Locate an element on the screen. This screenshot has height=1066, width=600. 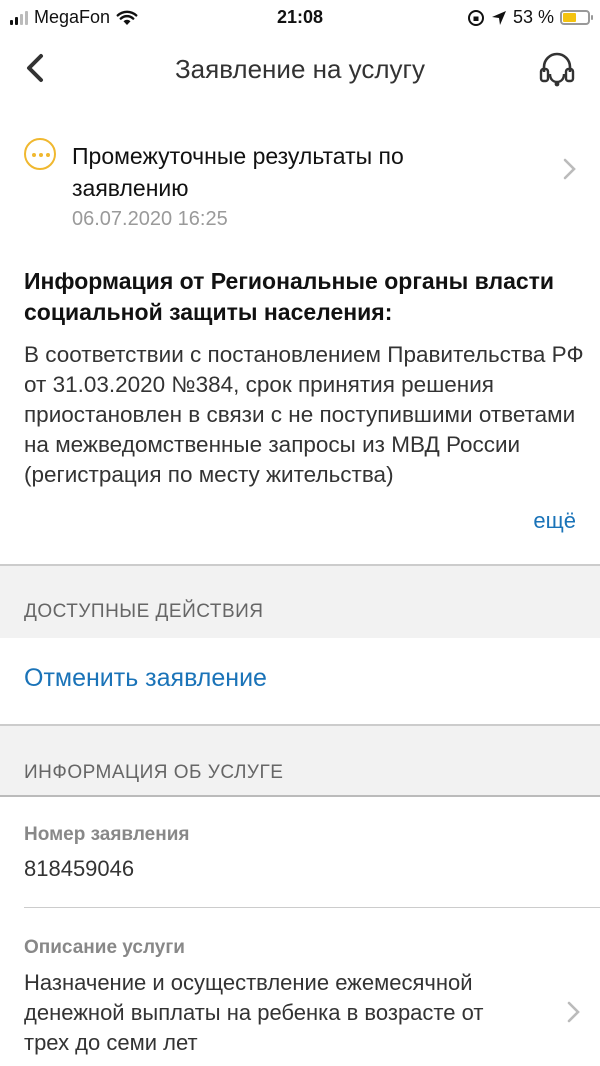
application-number-label: Номер заявления is located at coordinates (107, 834).